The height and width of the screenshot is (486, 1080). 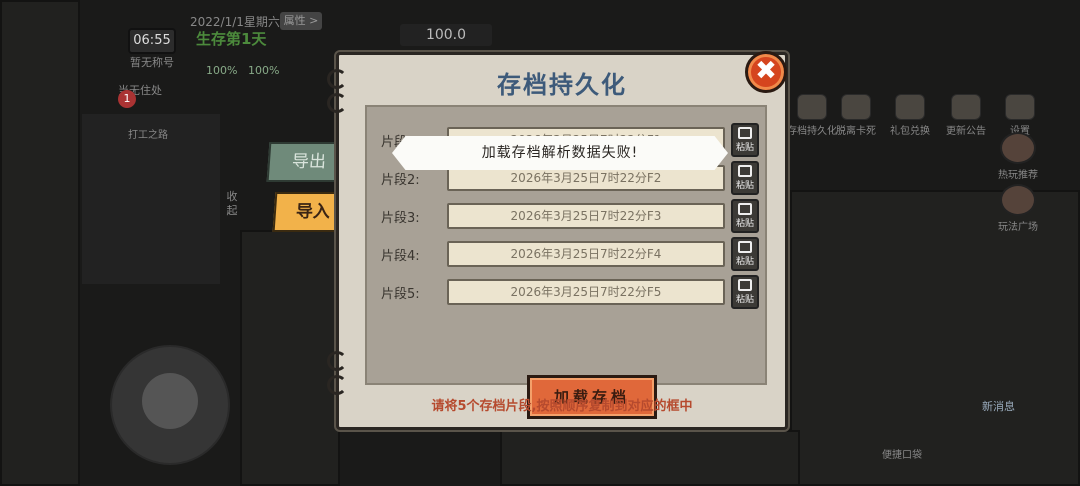 I want to click on fragment-input-5: 2026年3月25日7时22分F5, so click(x=586, y=292).